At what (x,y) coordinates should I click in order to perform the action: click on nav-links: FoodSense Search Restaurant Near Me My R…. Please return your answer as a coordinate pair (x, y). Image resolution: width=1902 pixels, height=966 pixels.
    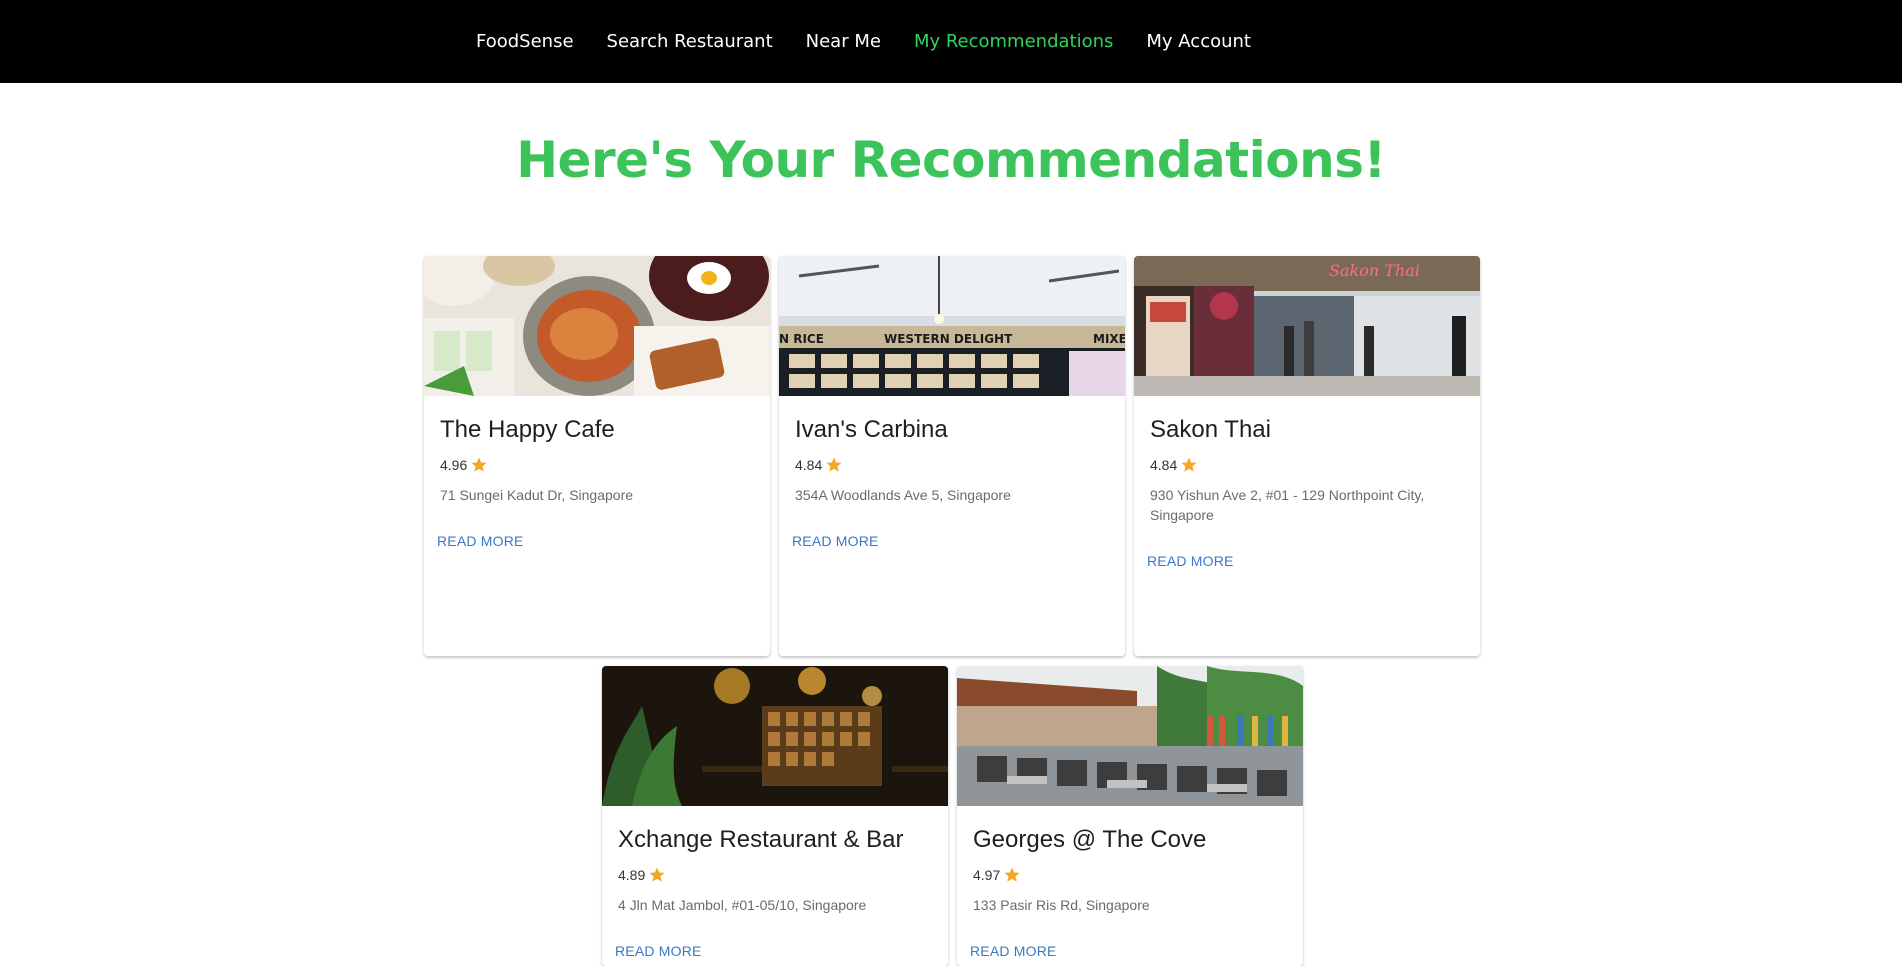
    Looking at the image, I should click on (880, 41).